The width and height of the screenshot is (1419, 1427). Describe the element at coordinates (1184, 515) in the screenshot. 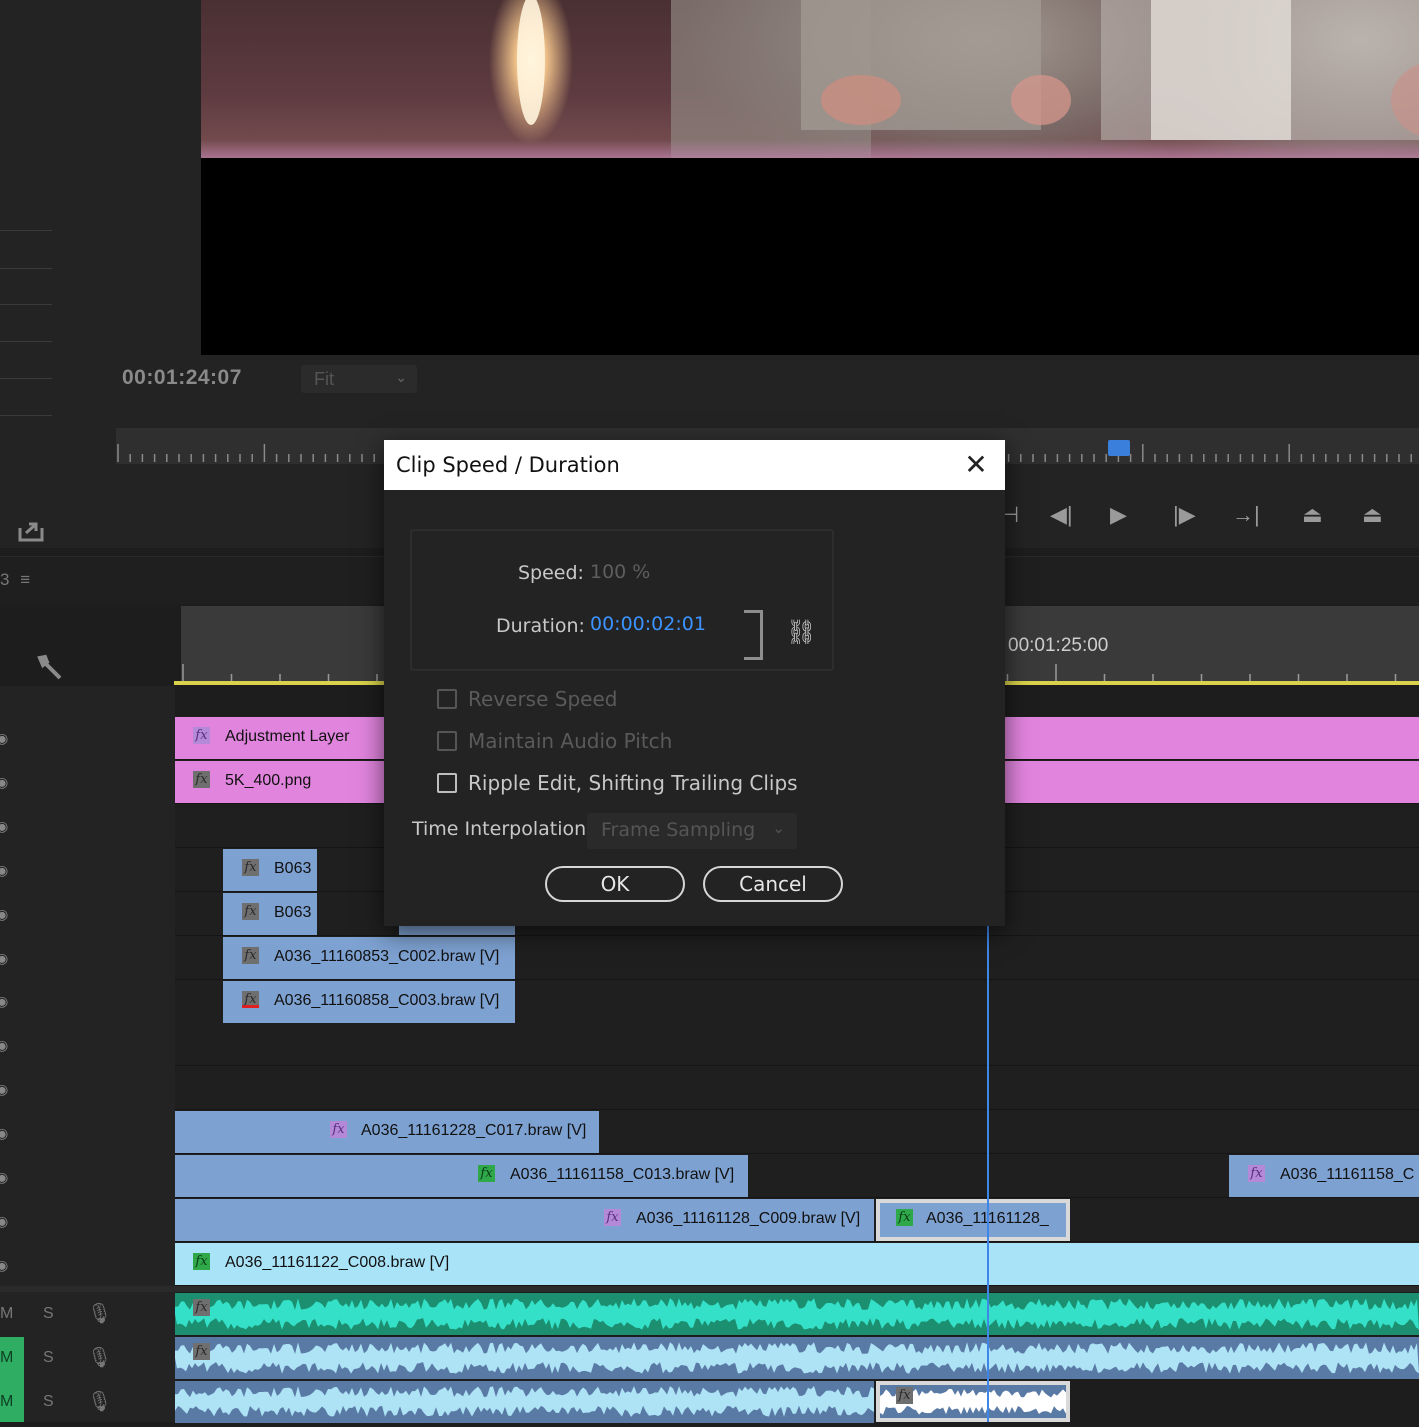

I see `step-forward-icon: |▶` at that location.